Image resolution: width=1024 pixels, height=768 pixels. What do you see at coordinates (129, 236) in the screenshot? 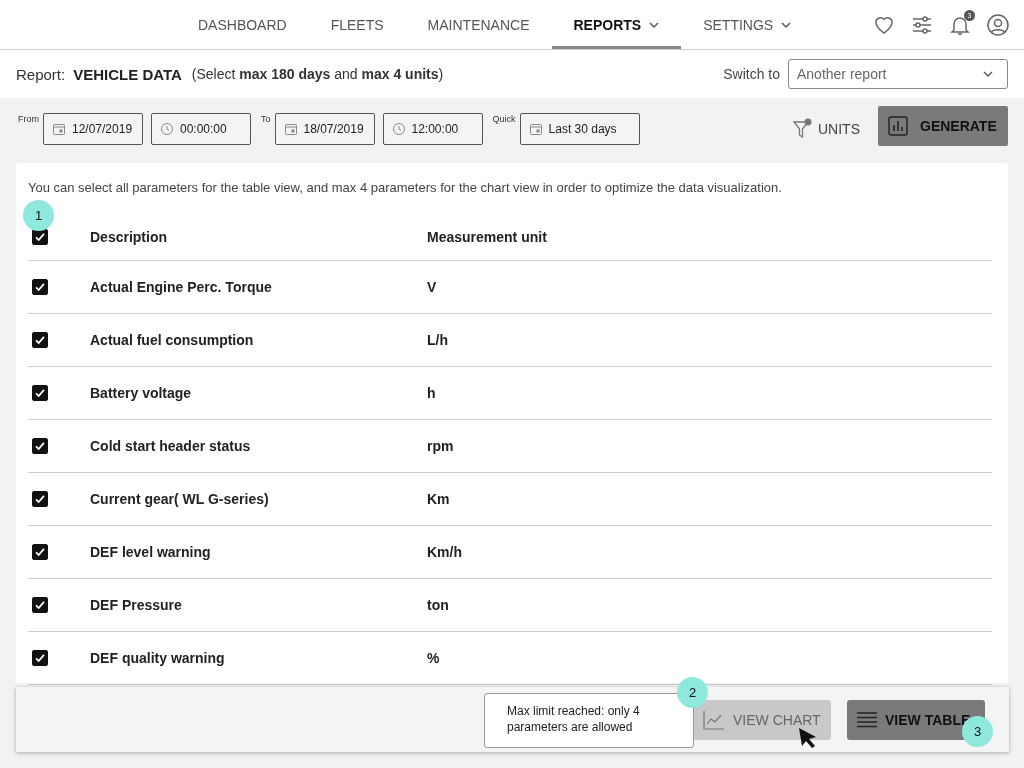
I see `column-header: Description` at bounding box center [129, 236].